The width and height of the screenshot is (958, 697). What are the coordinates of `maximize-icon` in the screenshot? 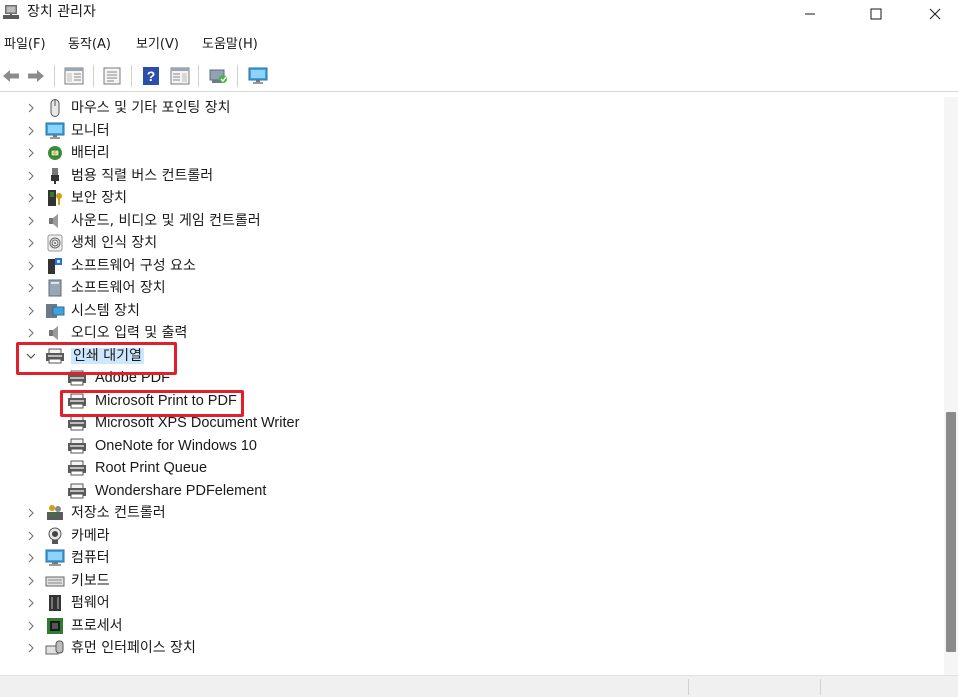 It's located at (876, 14).